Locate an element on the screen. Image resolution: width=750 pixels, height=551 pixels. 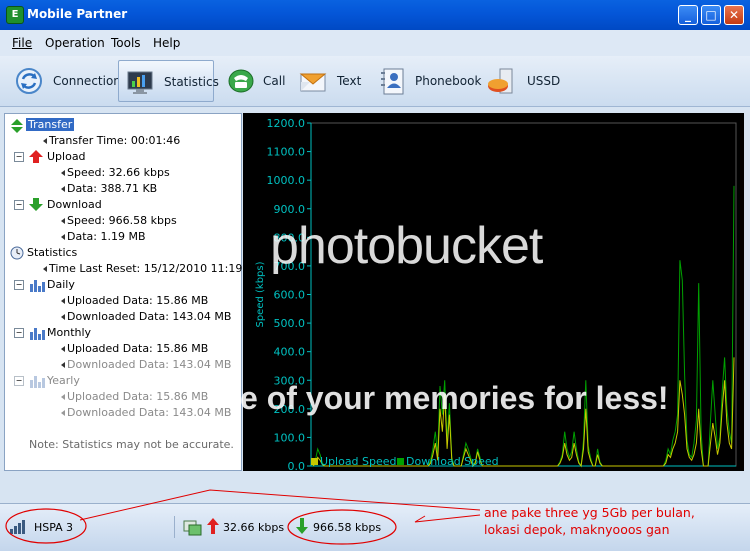
signal-strength-icon is located at coordinates (17, 527).